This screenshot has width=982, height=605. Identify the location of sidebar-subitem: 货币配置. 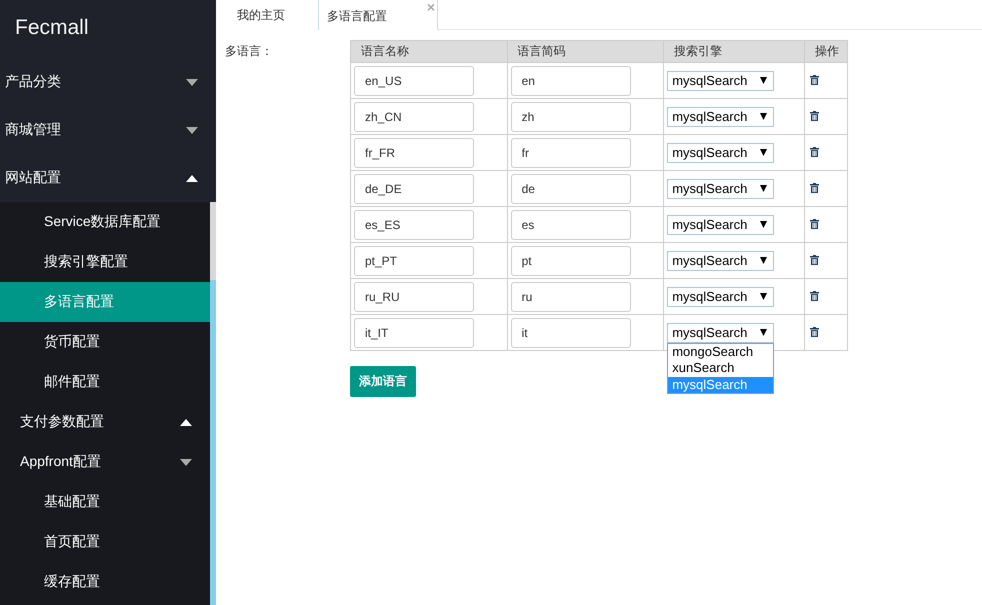
(105, 342).